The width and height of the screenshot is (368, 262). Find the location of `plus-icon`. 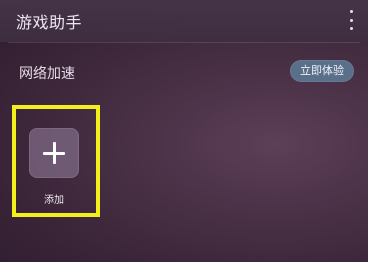

plus-icon is located at coordinates (54, 153).